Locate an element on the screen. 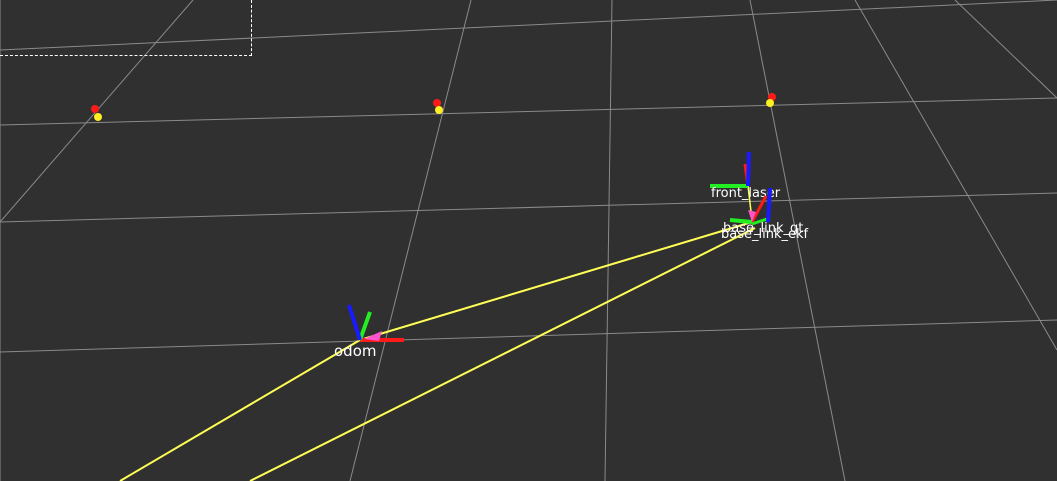 This screenshot has width=1057, height=481. tf-frame-base-link-ekf: base_link_ekf is located at coordinates (765, 234).